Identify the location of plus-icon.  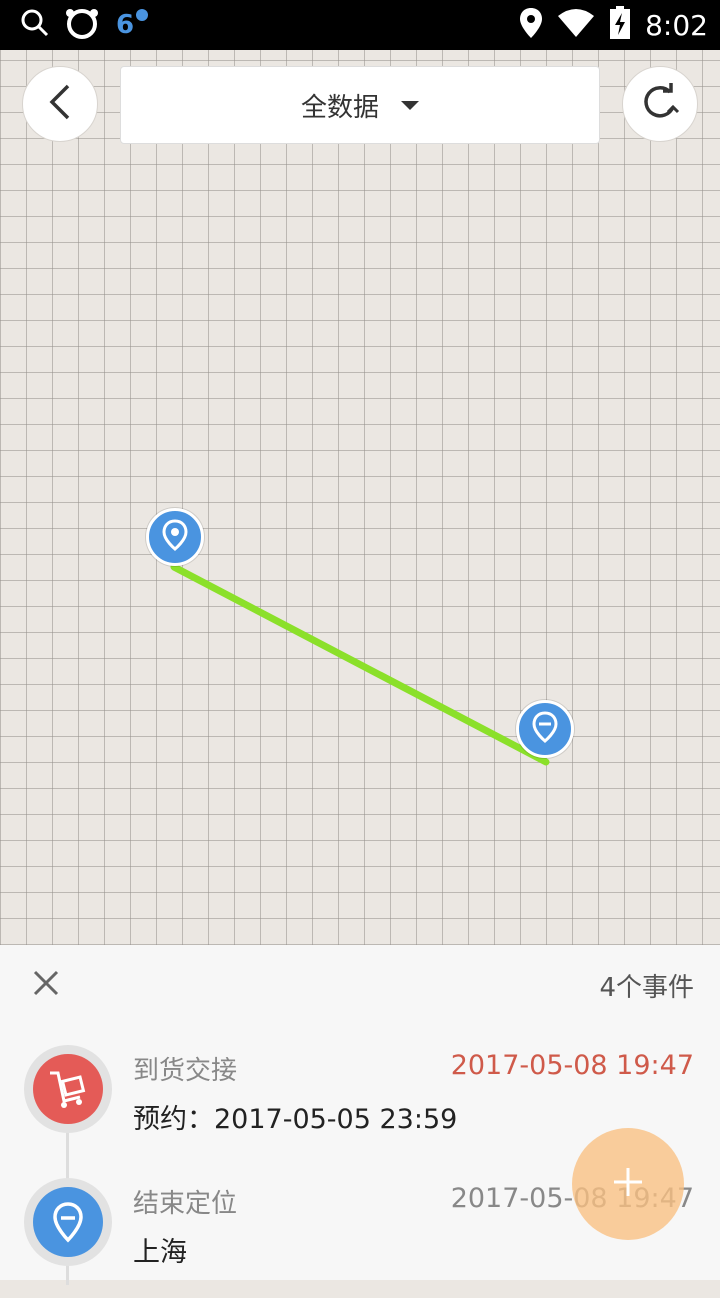
(628, 1184).